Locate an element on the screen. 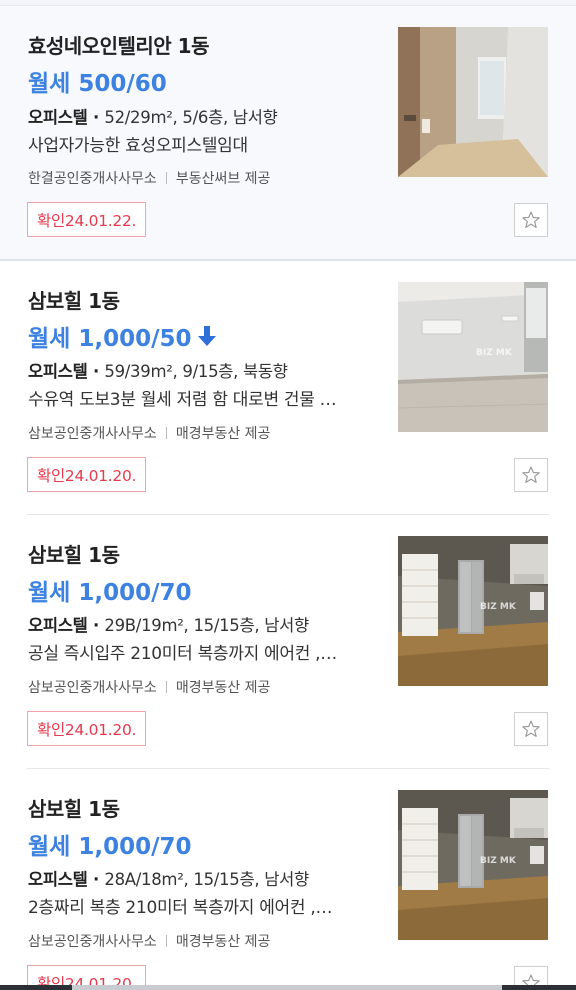 The image size is (576, 990). listing-price: 월세 1,000/50 is located at coordinates (122, 336).